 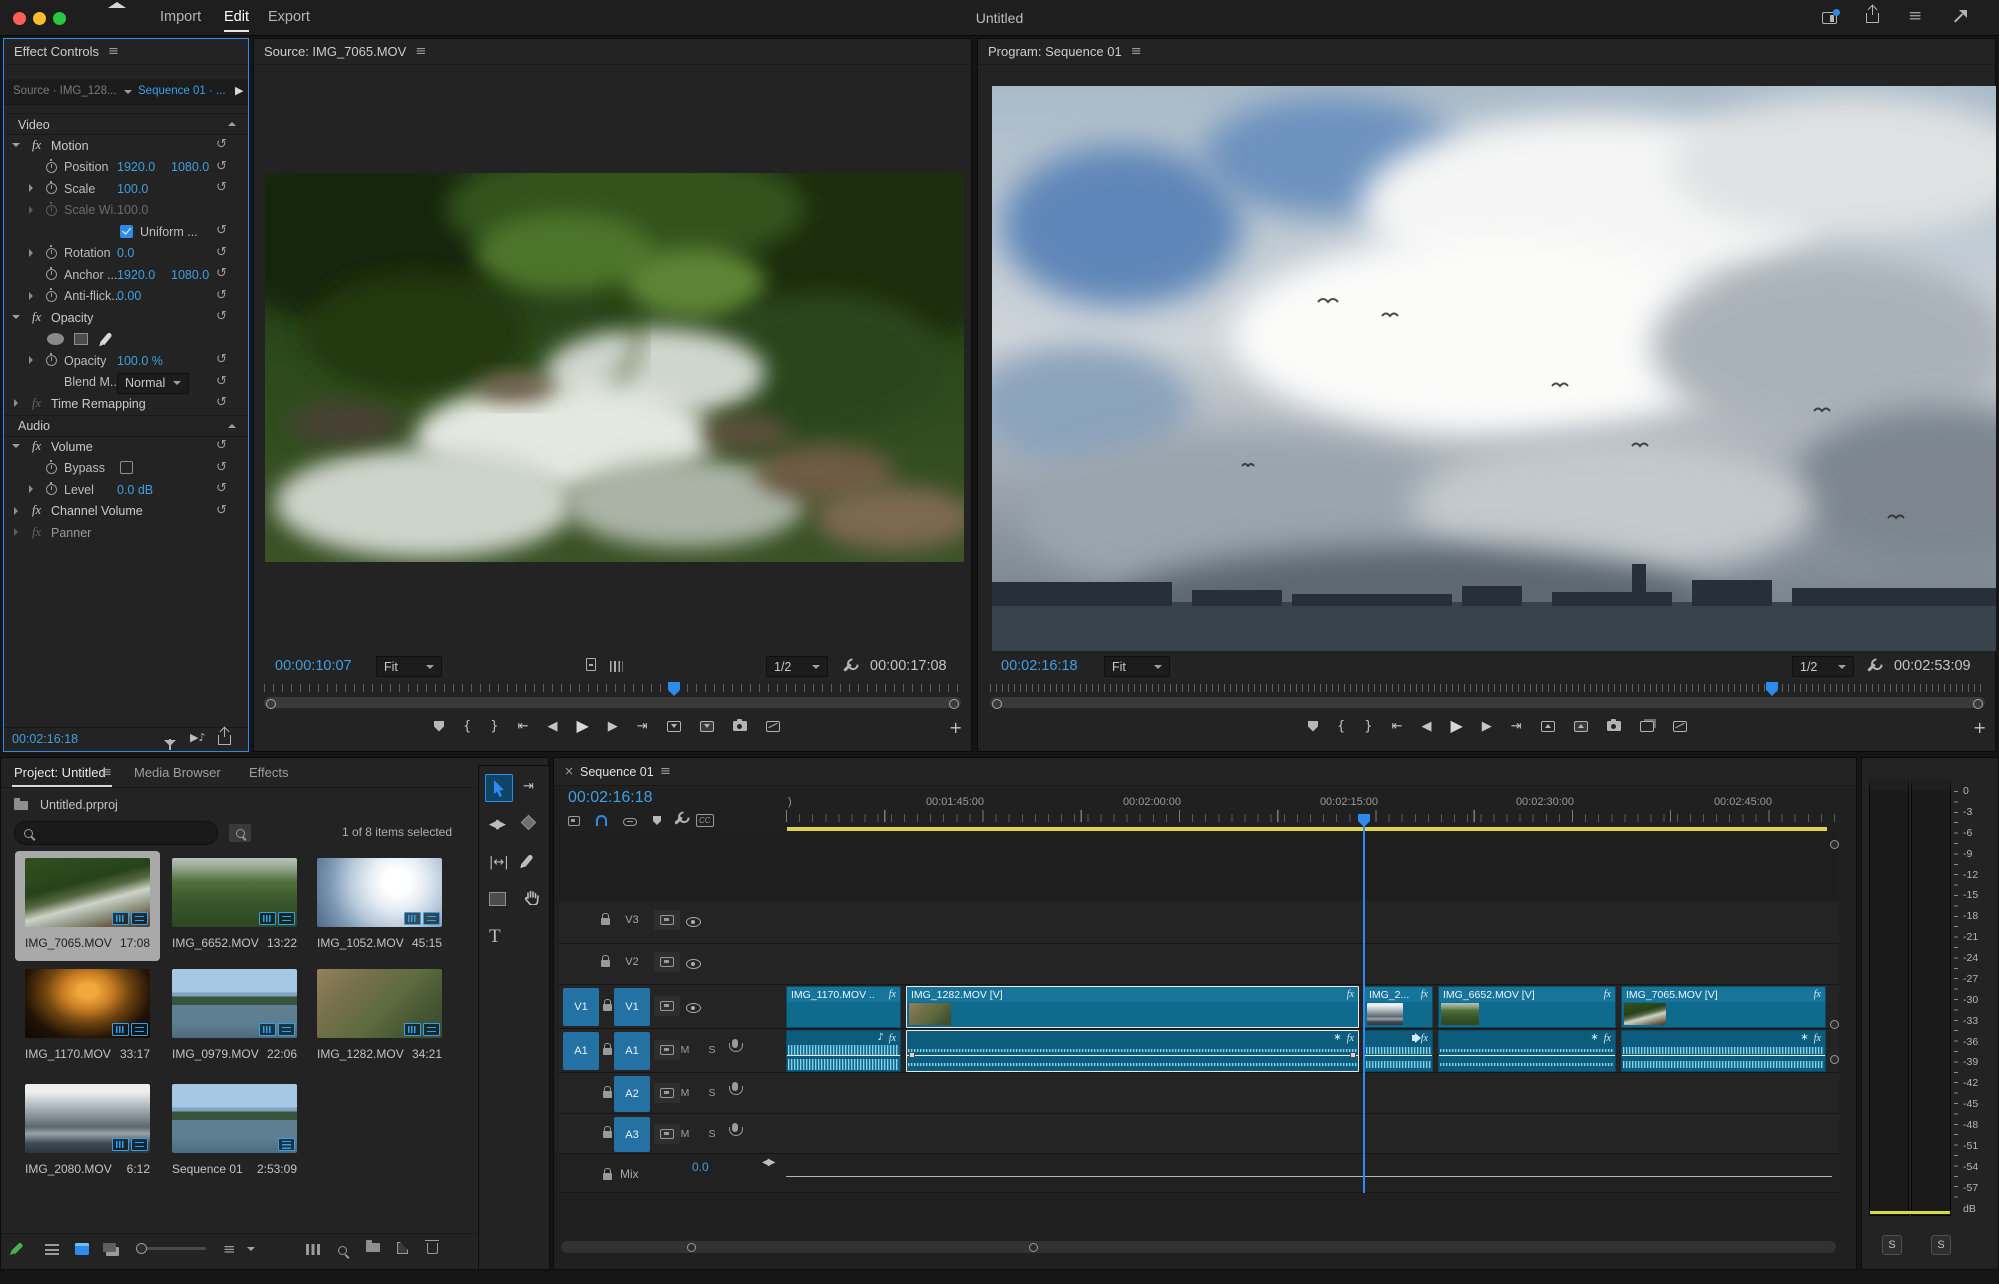 What do you see at coordinates (342, 1250) in the screenshot?
I see `find-button` at bounding box center [342, 1250].